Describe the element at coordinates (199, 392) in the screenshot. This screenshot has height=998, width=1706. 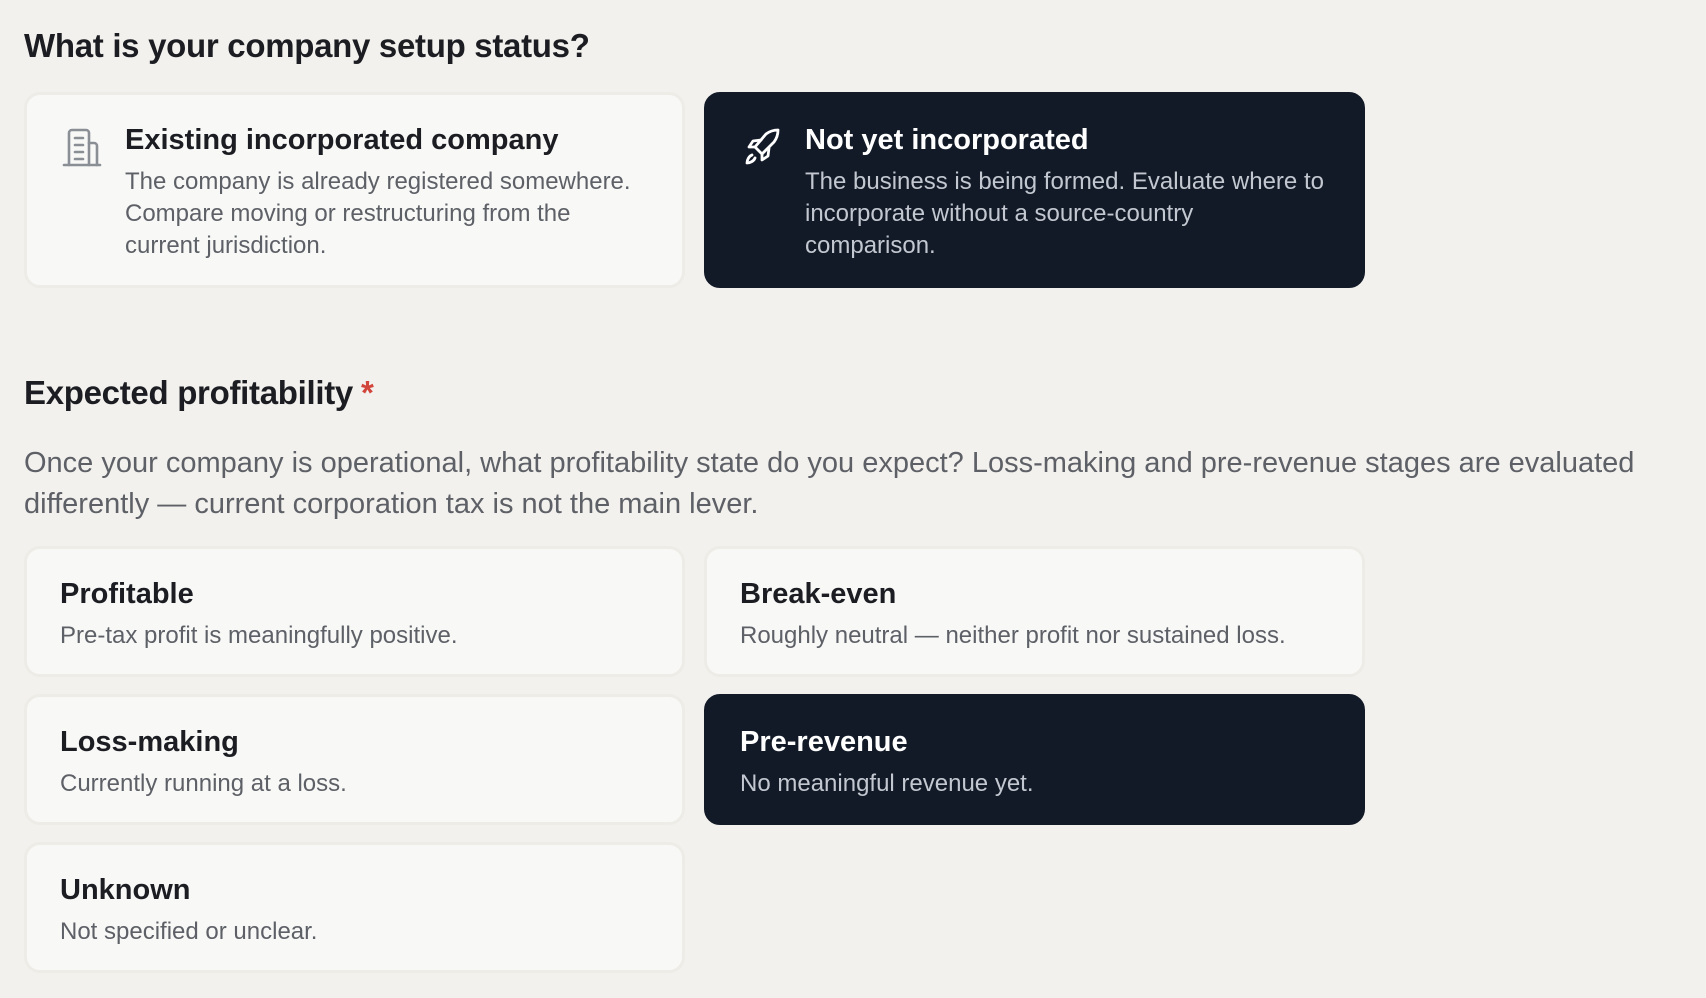
I see `profitability-question: Expected profitability *` at that location.